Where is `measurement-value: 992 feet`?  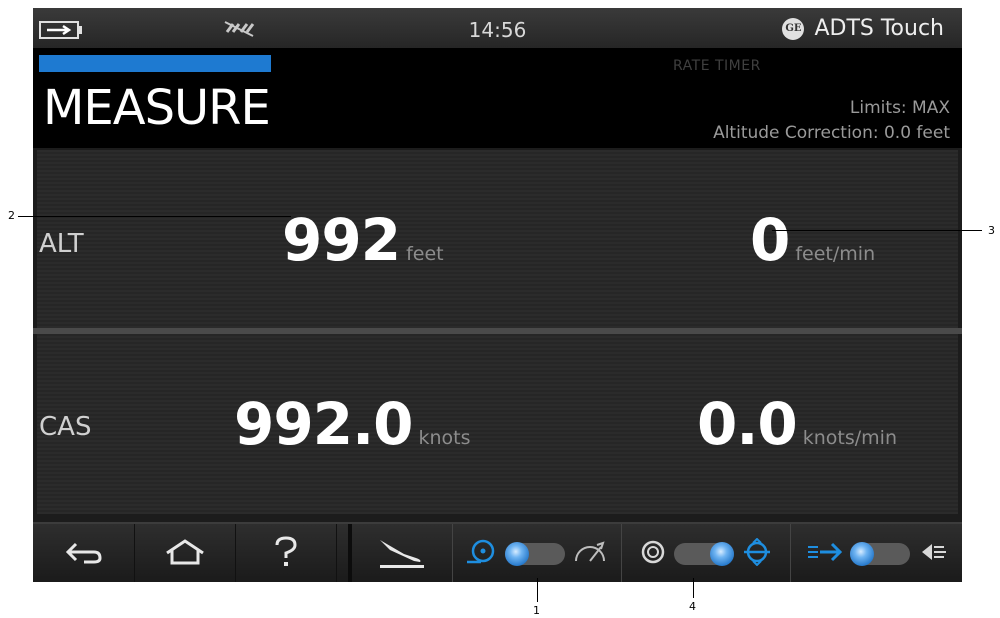
measurement-value: 992 feet is located at coordinates (363, 240).